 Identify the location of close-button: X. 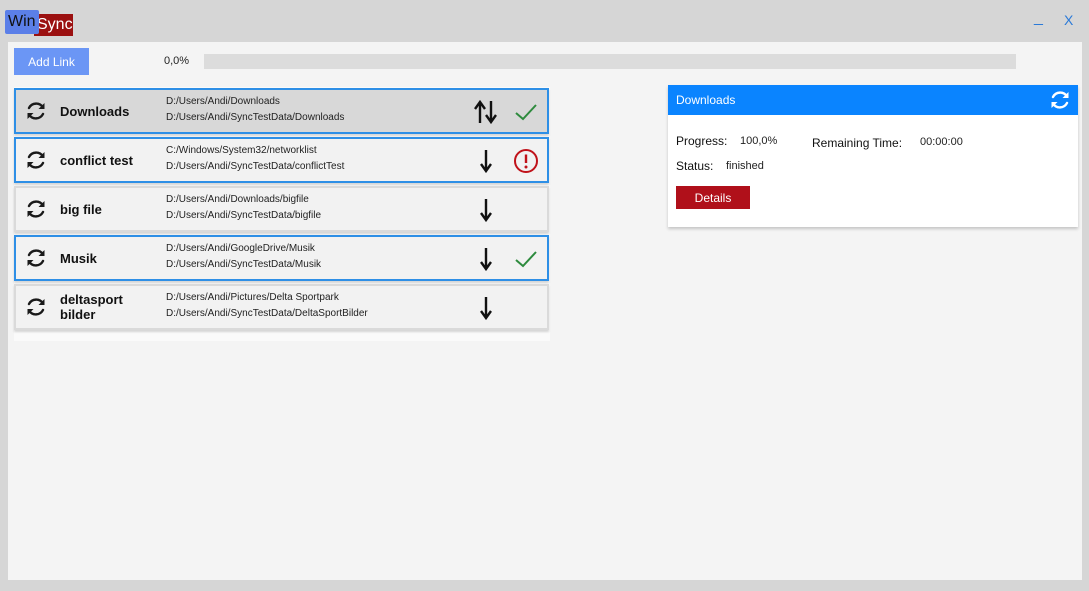
(1068, 20).